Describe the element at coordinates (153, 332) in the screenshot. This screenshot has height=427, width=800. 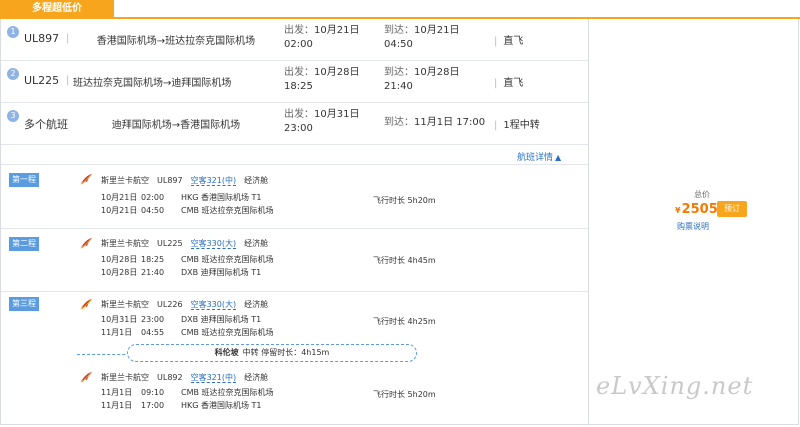
I see `leg-time: 04:55` at that location.